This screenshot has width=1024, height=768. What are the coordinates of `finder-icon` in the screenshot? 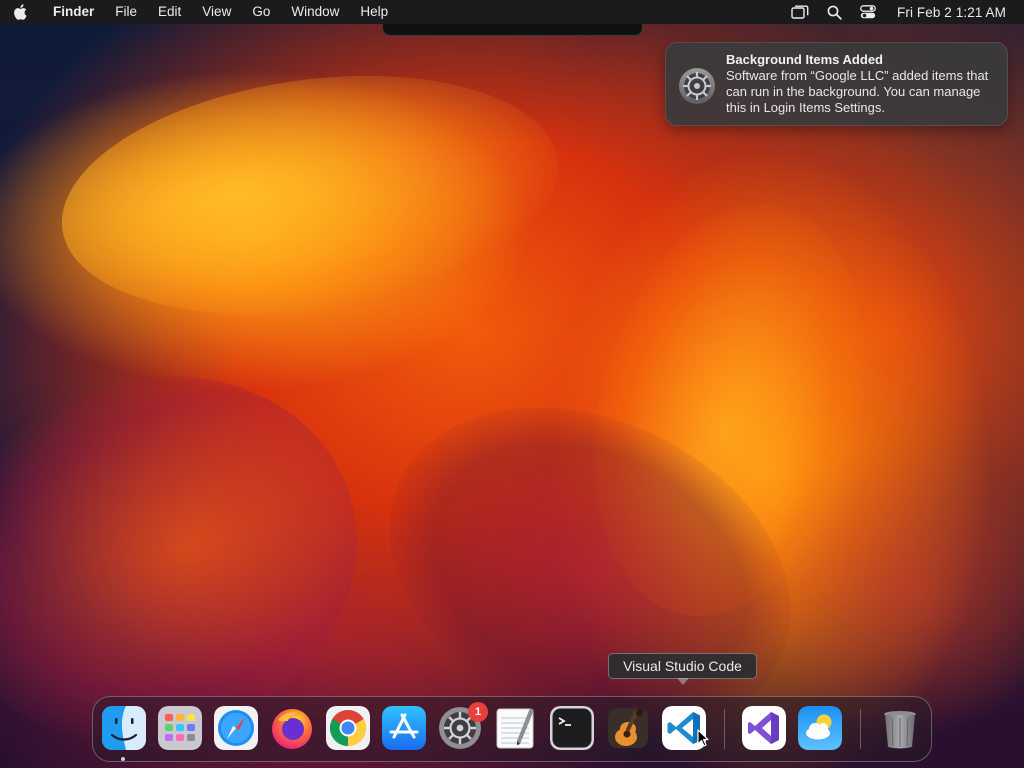 It's located at (124, 728).